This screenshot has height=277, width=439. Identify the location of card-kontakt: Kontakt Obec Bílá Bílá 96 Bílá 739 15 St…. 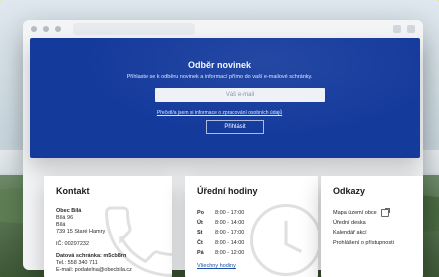
(108, 226).